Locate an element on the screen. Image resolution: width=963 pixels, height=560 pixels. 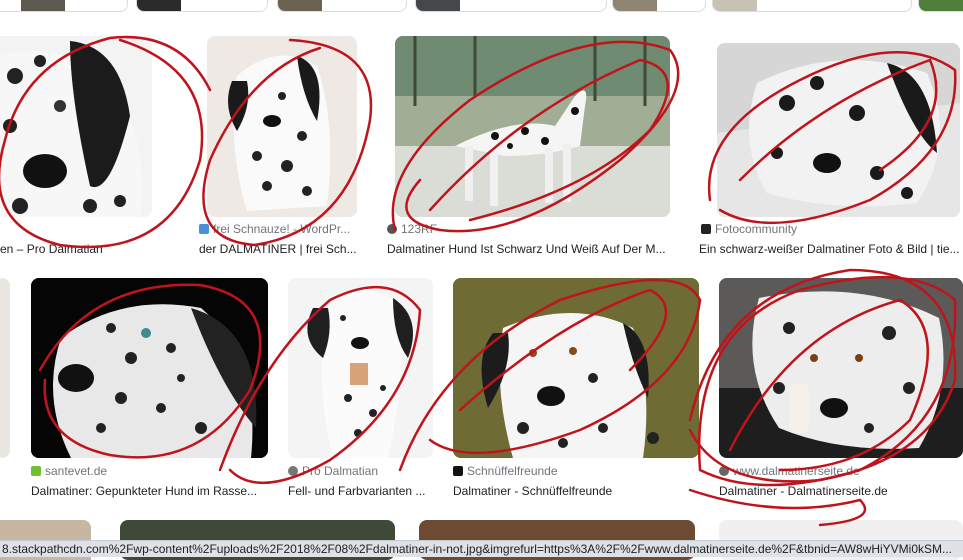
dalmatian-head-image is located at coordinates (76, 126).